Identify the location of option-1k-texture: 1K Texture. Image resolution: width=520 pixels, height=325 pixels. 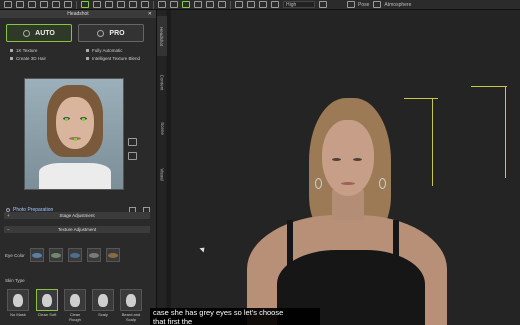
(44, 50).